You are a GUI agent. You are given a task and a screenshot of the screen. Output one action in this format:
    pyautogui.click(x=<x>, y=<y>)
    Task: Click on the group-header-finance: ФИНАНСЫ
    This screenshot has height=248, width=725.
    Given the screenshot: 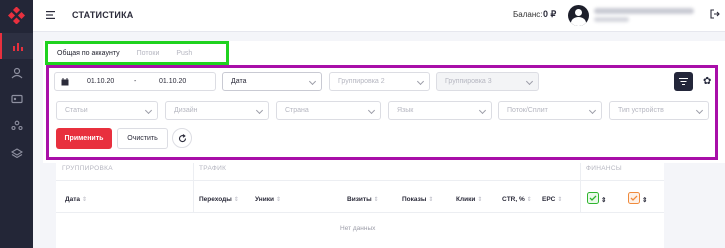 What is the action you would take?
    pyautogui.click(x=604, y=168)
    